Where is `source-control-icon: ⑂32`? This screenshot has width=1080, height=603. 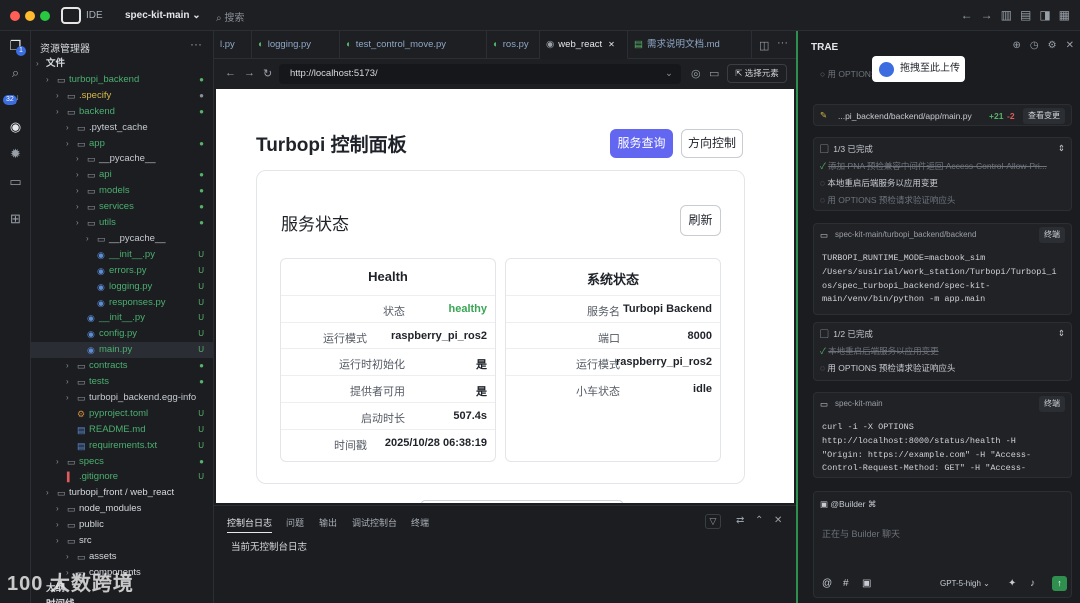 source-control-icon: ⑂32 is located at coordinates (13, 99).